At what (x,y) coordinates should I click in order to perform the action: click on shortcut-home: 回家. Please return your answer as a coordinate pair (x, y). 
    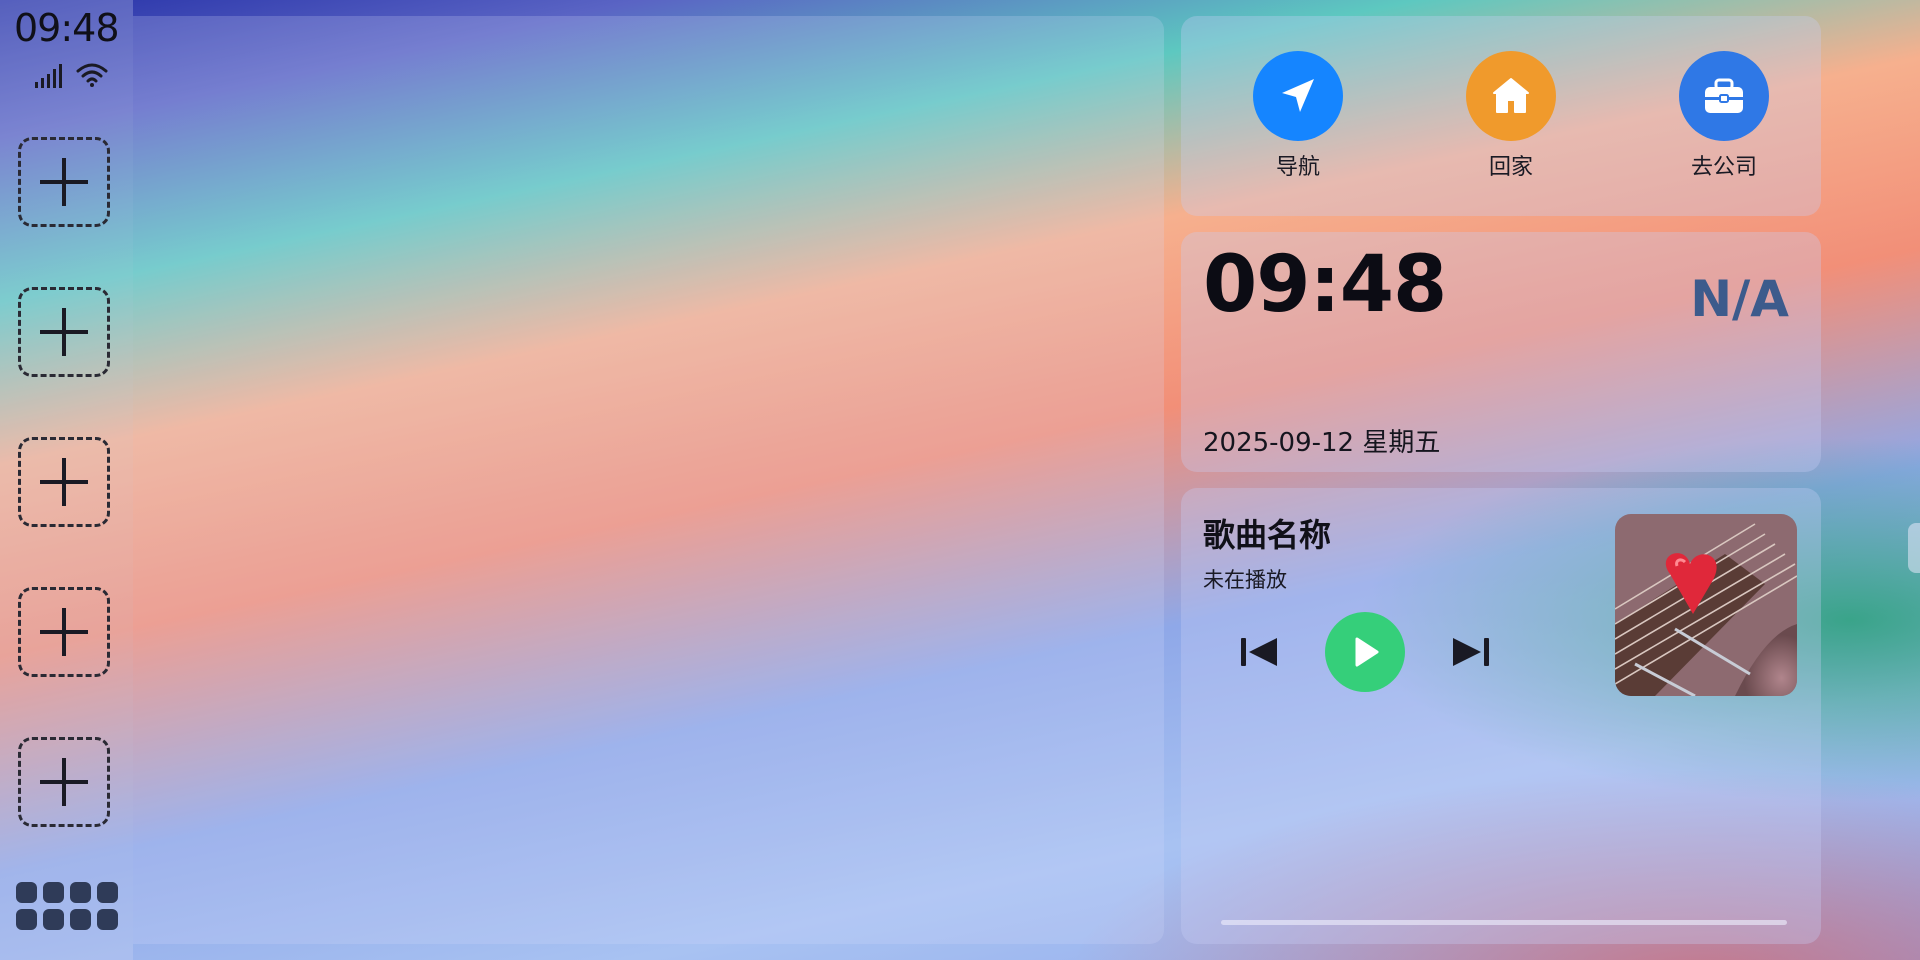
    Looking at the image, I should click on (1511, 116).